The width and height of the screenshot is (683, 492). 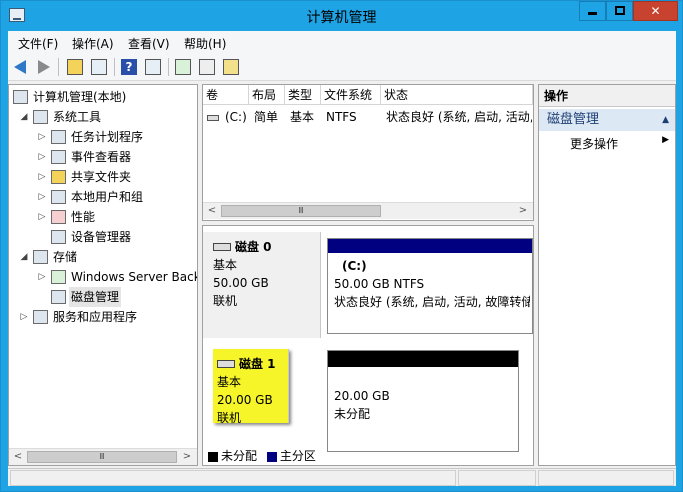 I want to click on disk-settings-icon, so click(x=231, y=67).